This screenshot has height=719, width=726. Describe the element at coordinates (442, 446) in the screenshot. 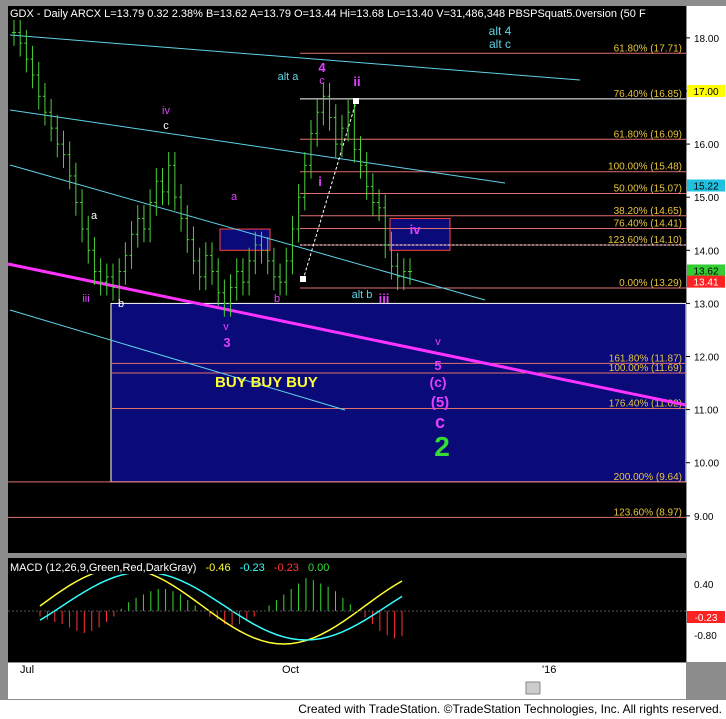

I see `wave-label: 2` at that location.